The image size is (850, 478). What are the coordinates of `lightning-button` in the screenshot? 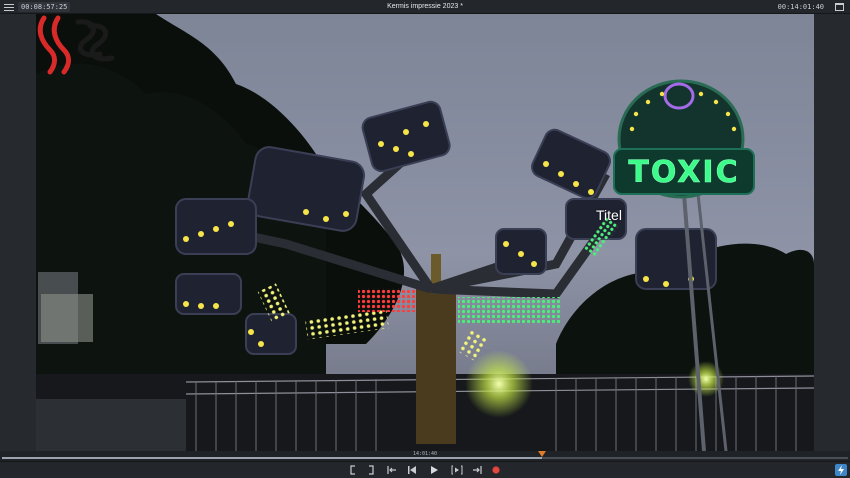 It's located at (841, 470).